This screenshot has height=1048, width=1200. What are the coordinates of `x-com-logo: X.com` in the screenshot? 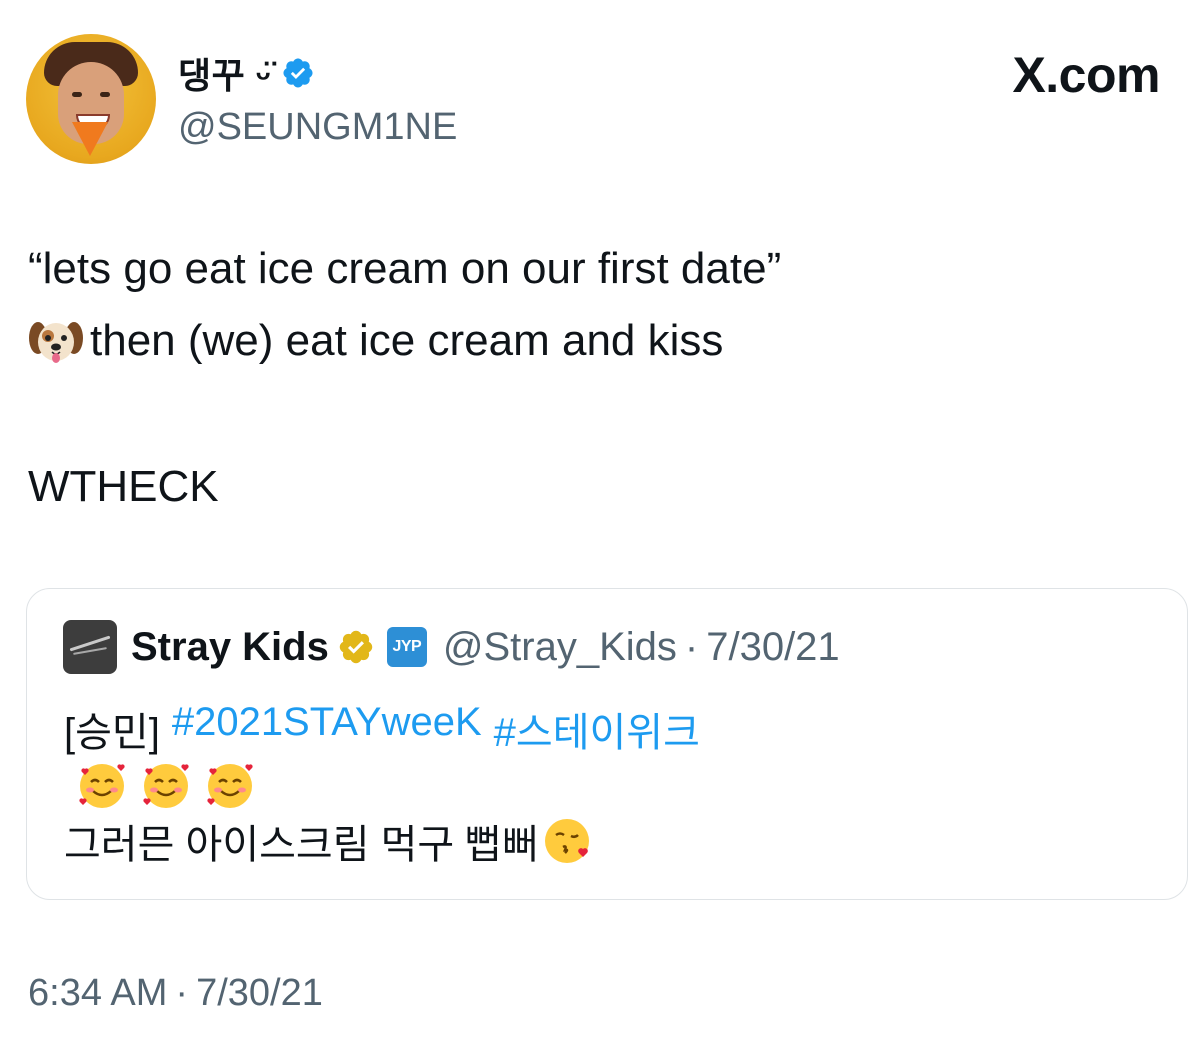 It's located at (1086, 75).